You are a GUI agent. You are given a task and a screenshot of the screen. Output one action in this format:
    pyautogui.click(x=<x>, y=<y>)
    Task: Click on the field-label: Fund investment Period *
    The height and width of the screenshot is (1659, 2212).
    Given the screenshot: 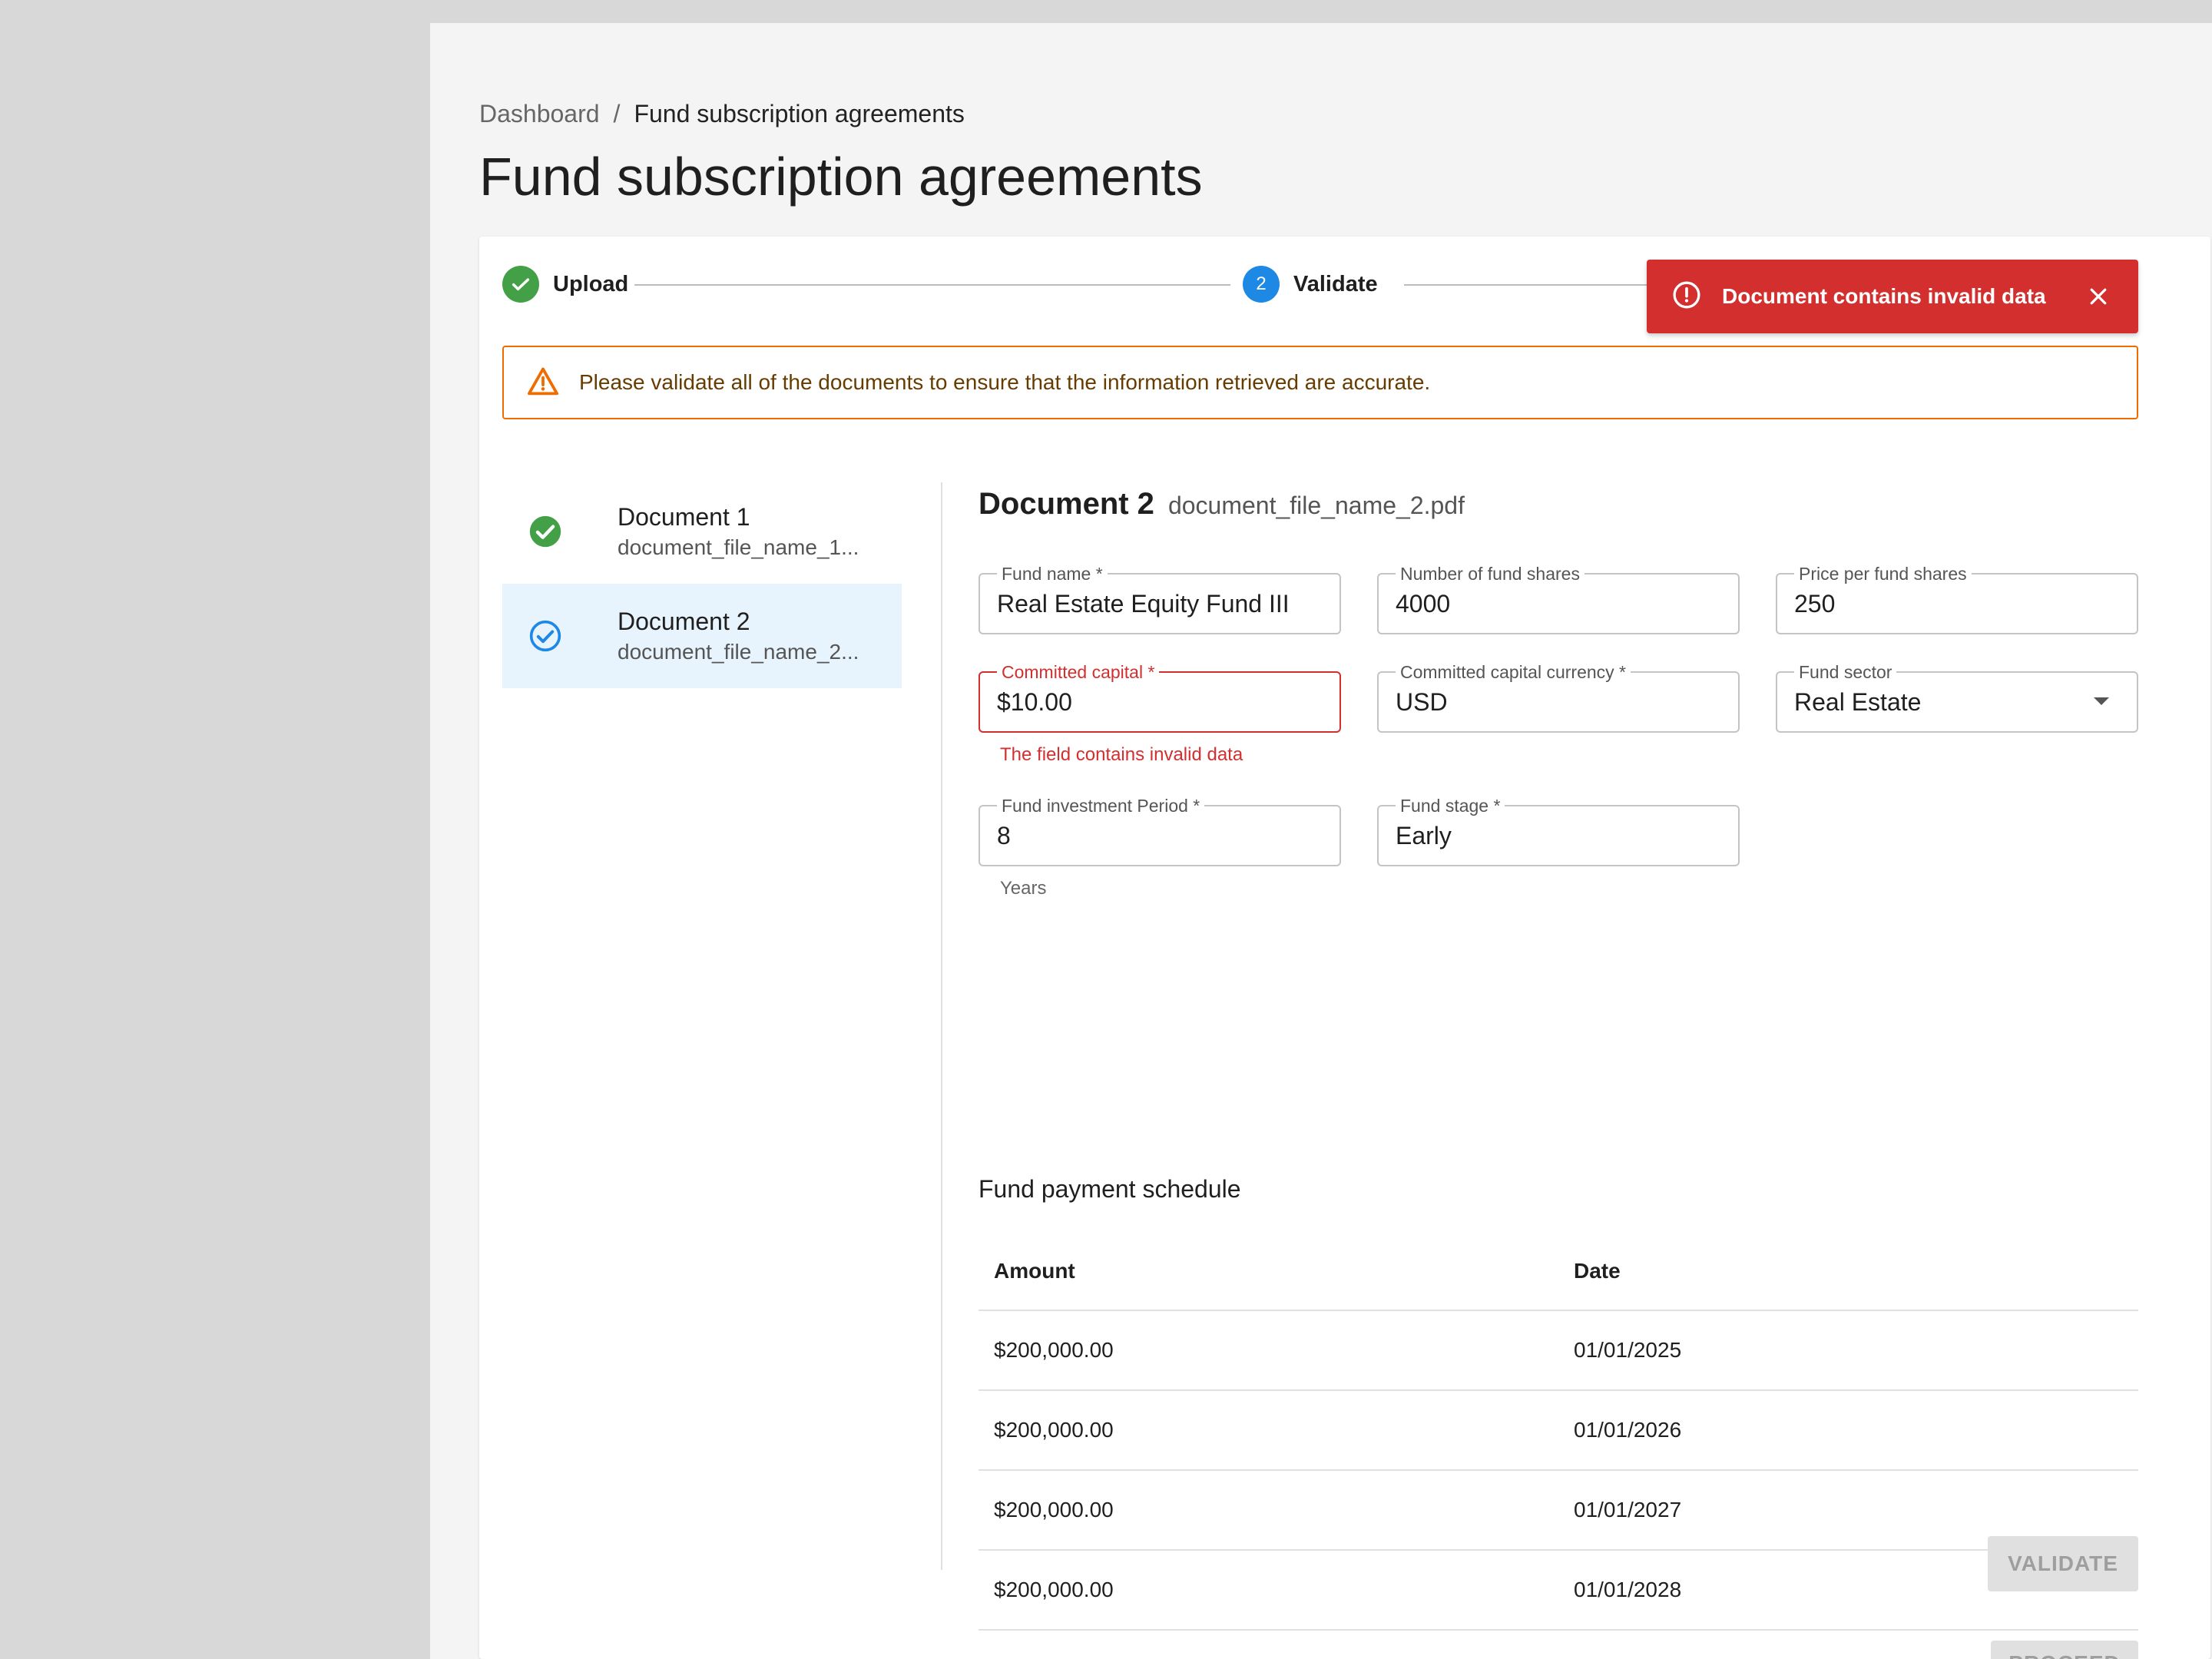 What is the action you would take?
    pyautogui.click(x=1101, y=806)
    